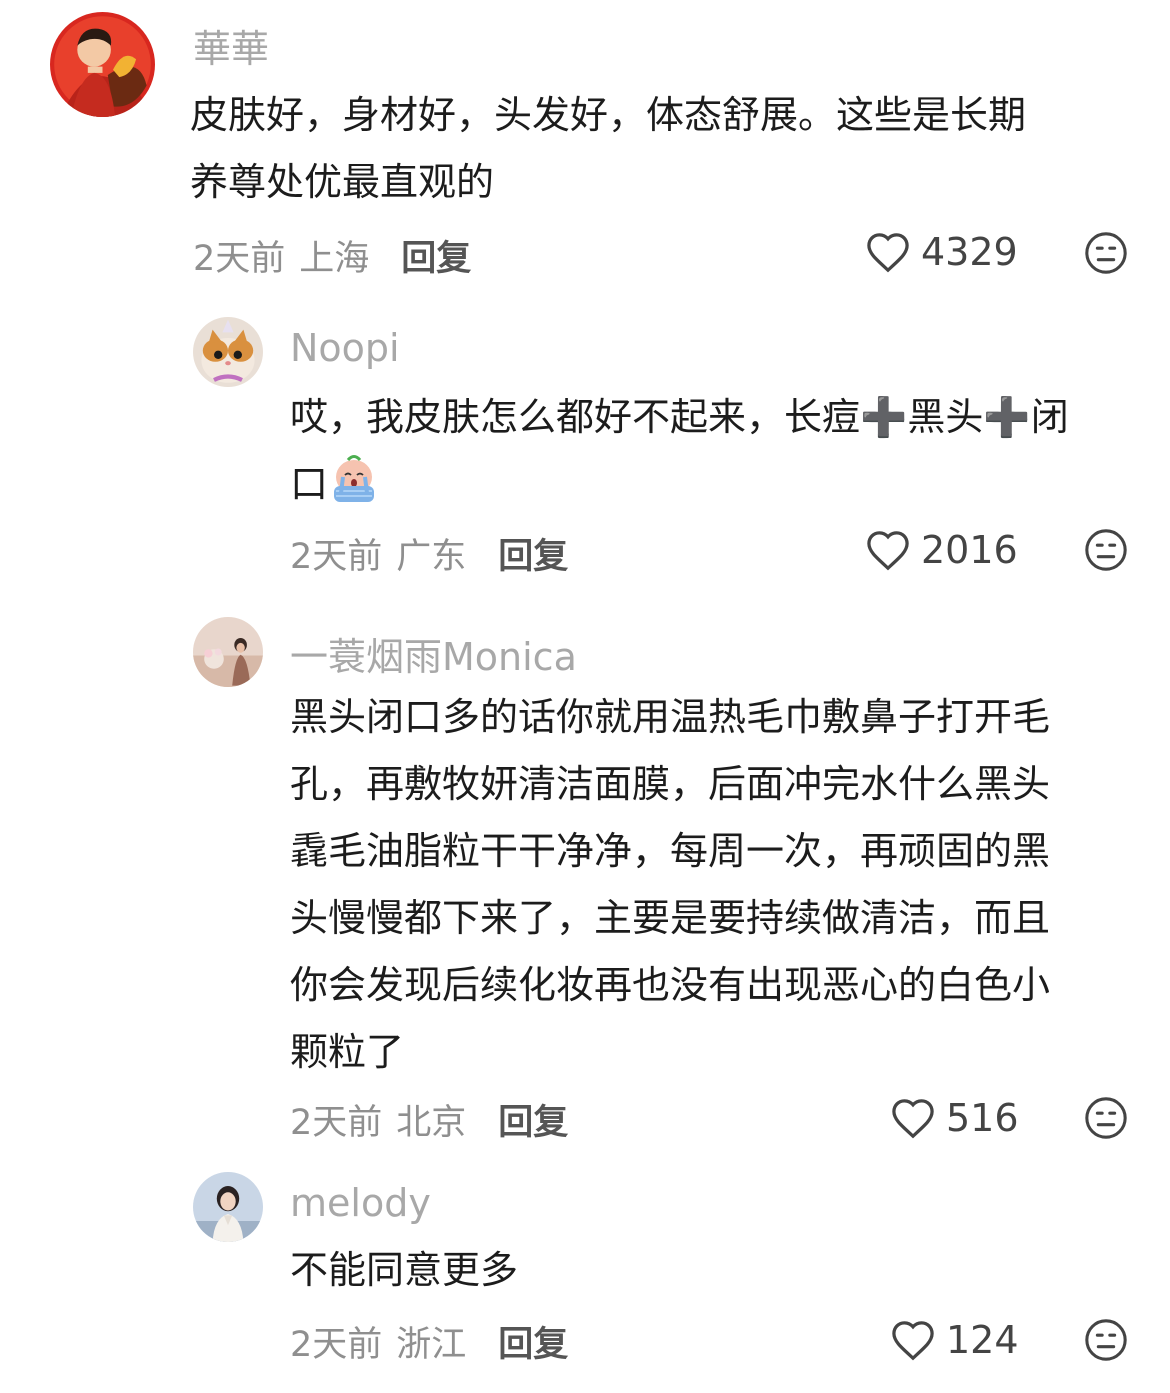 The height and width of the screenshot is (1393, 1170). I want to click on comment-text-line: 养尊处优最直观的, so click(342, 182).